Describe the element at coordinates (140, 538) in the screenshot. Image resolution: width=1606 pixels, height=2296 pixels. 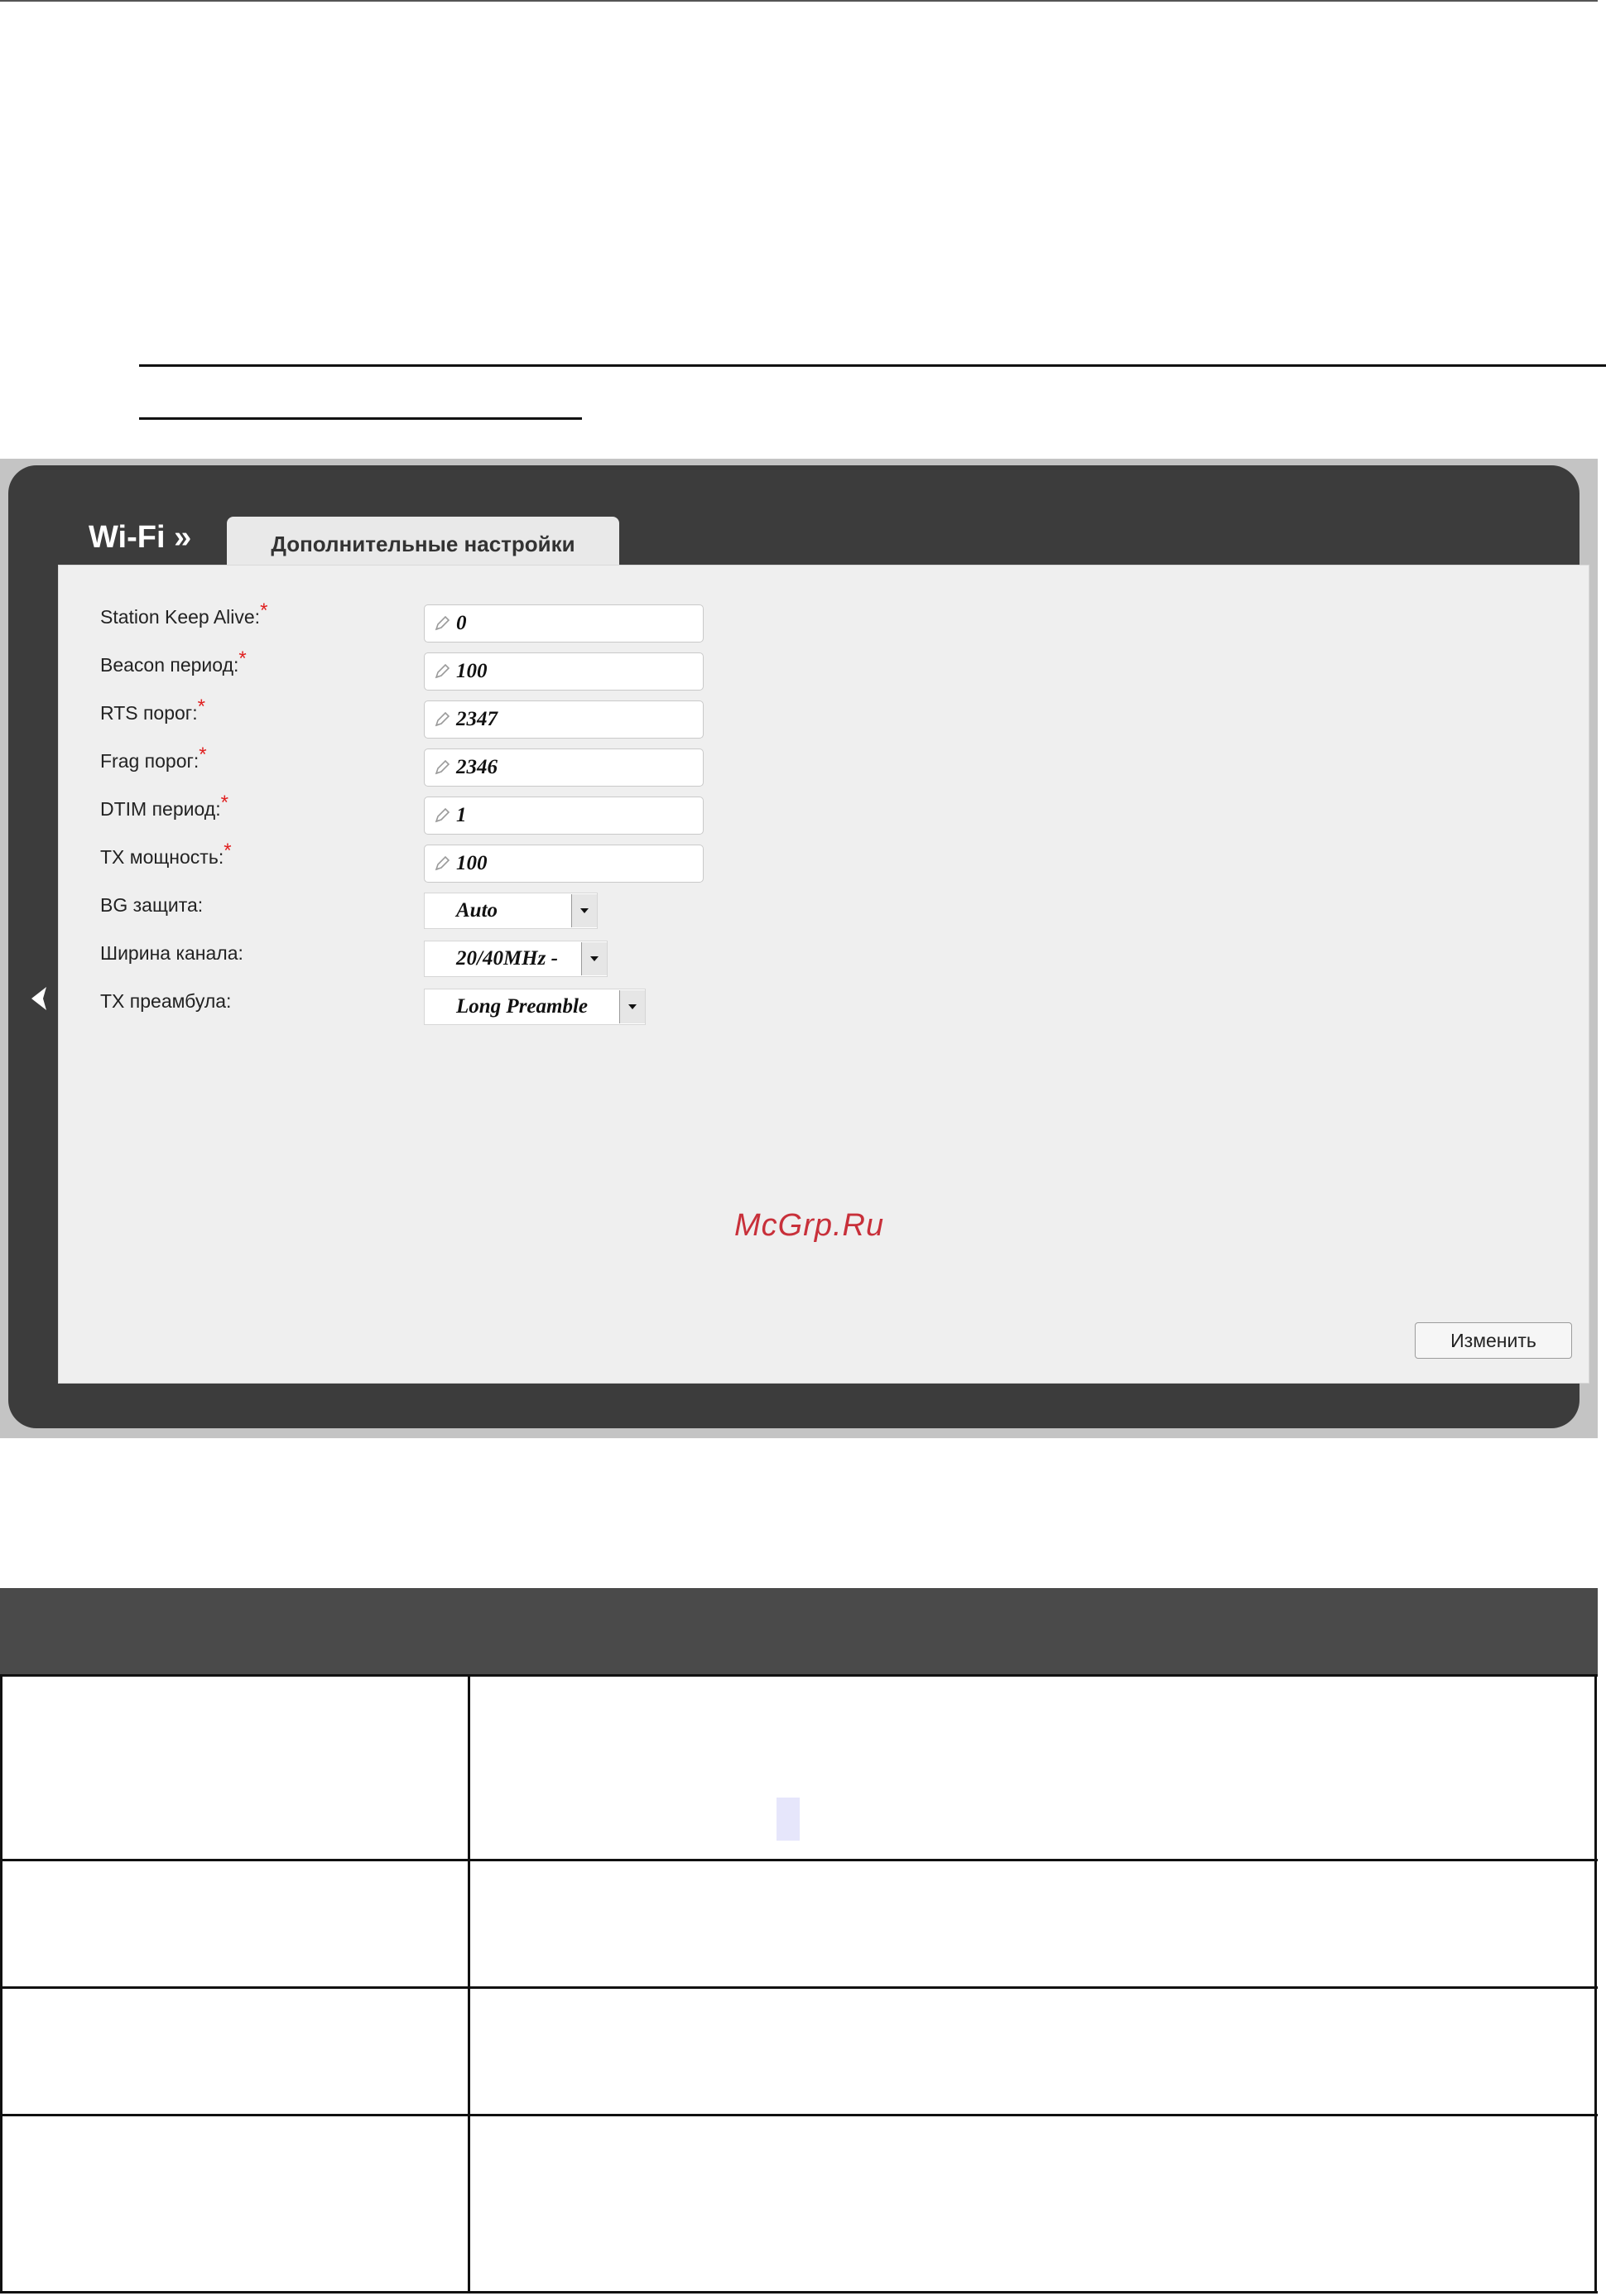
I see `breadcrumb: Wi-Fi »` at that location.